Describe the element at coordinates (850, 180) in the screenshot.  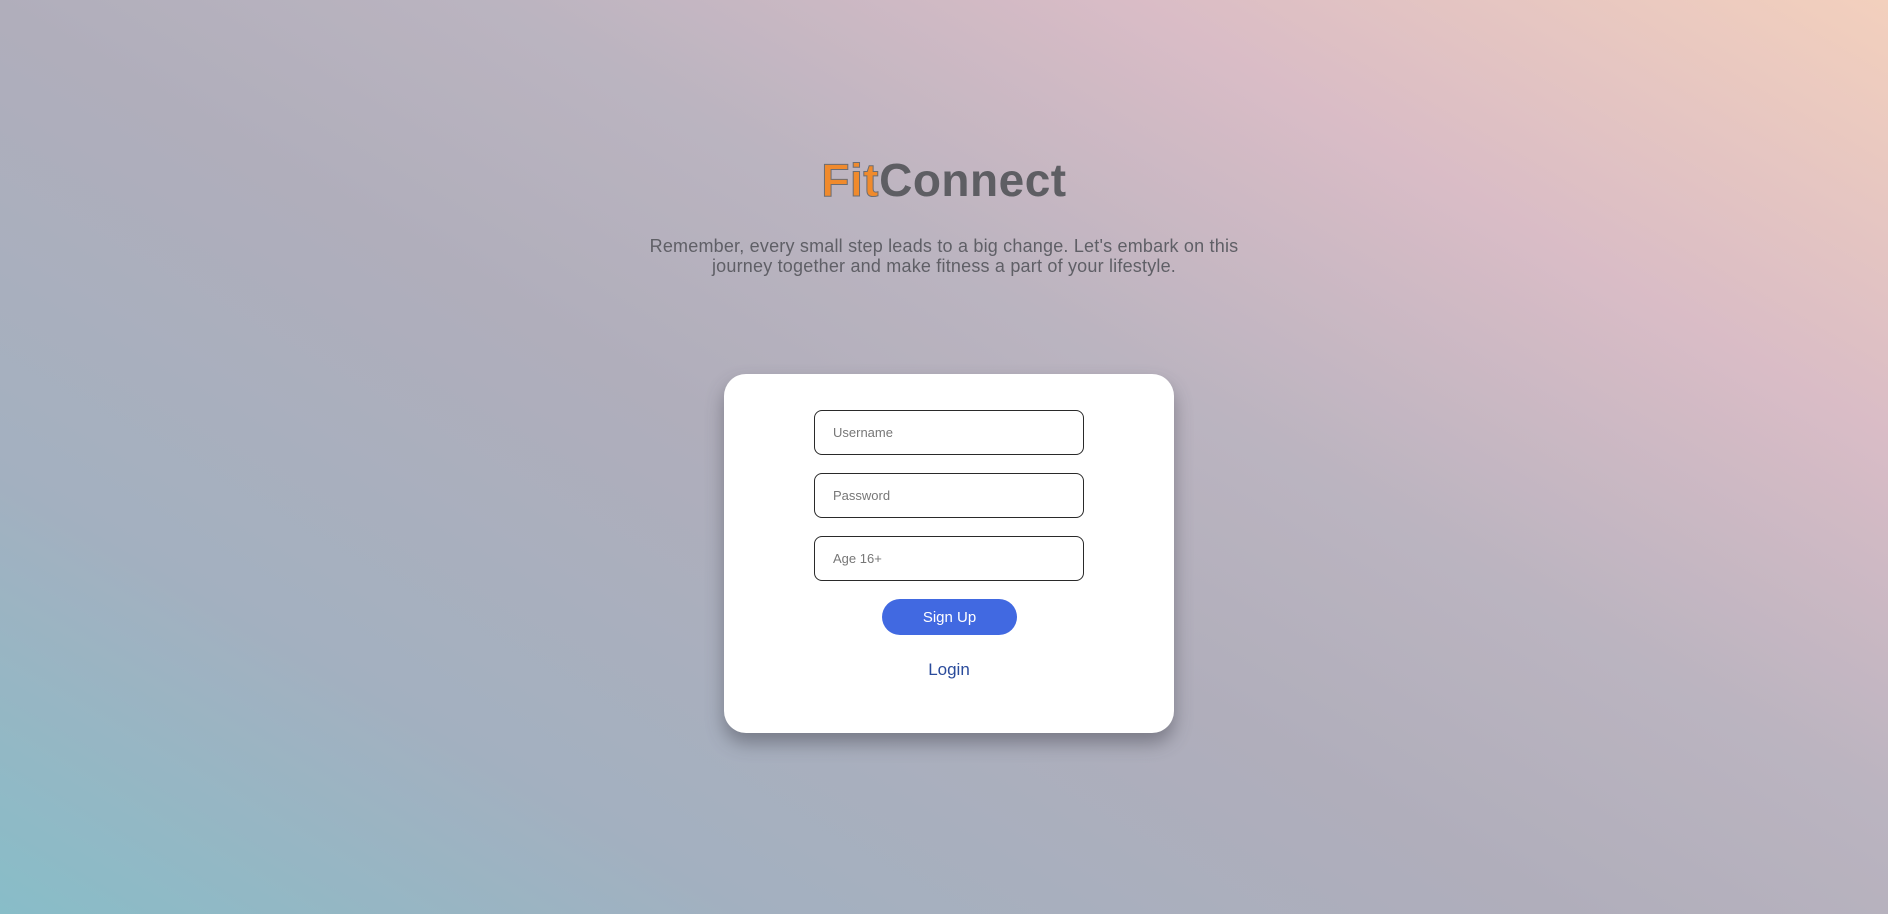
I see `logo-fit: Fit` at that location.